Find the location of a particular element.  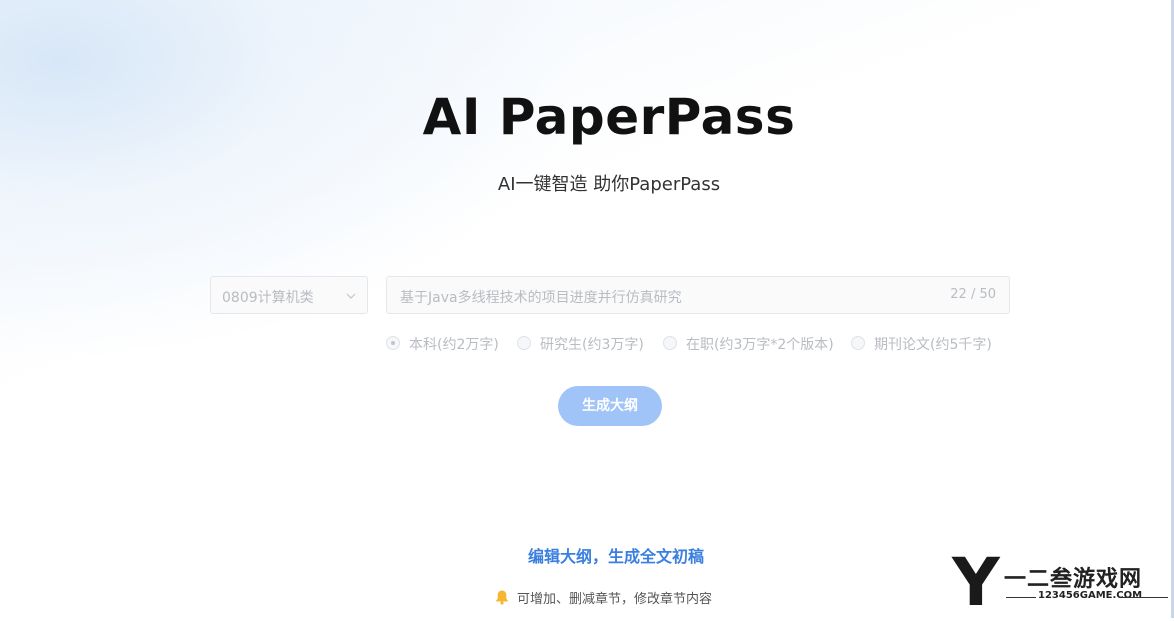

radio-label: 本科(约2万字) is located at coordinates (454, 345).